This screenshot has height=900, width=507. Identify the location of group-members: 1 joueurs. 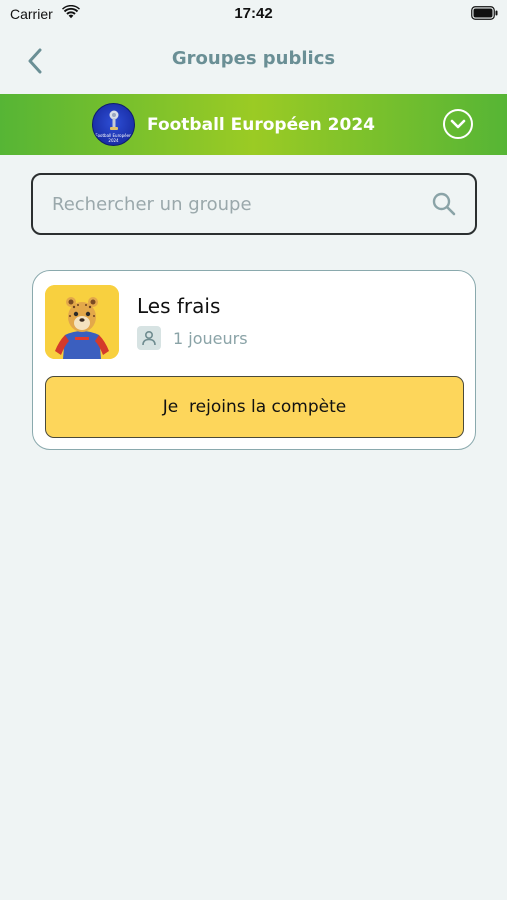
(192, 338).